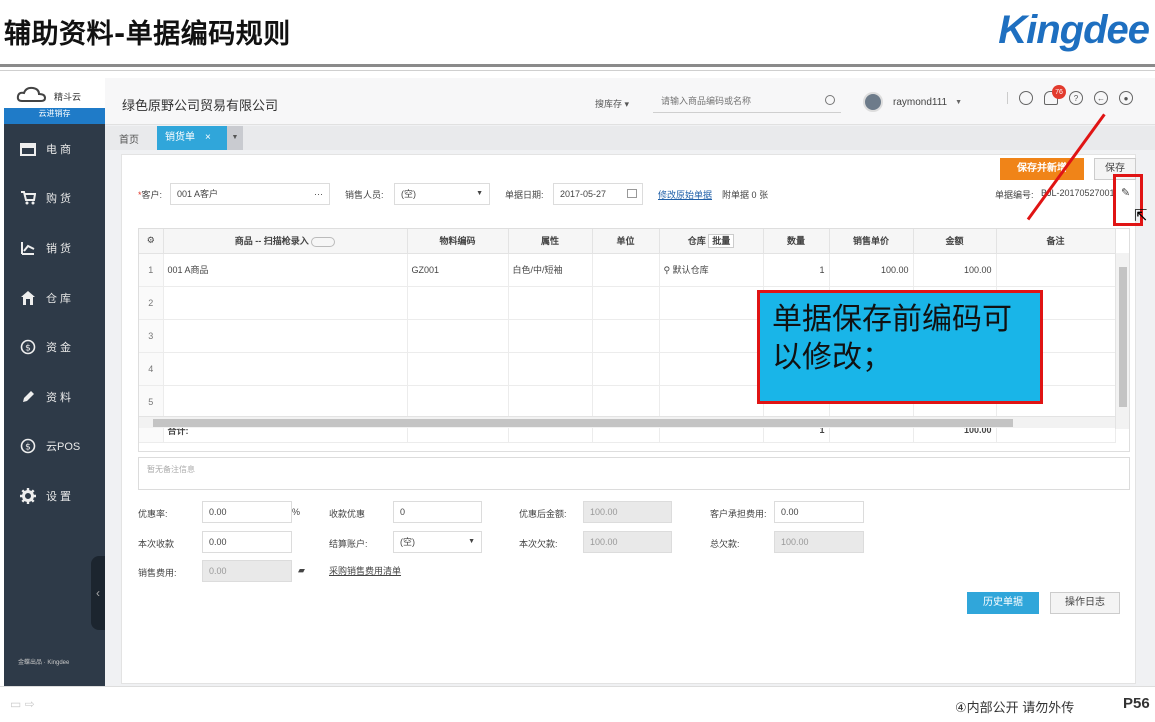  I want to click on shop-icon, so click(28, 149).